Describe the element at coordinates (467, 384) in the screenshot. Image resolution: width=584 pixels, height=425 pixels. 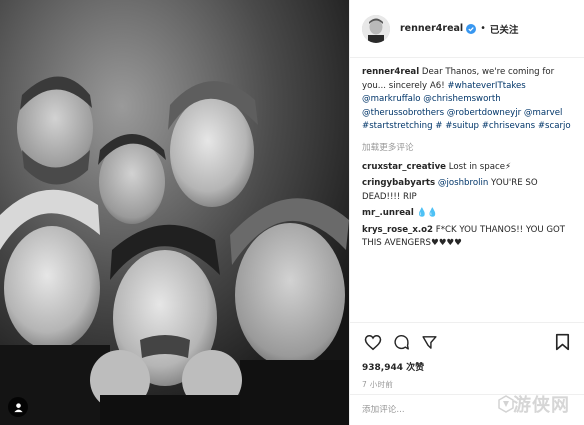
I see `post-timestamp: 7 小时前` at that location.